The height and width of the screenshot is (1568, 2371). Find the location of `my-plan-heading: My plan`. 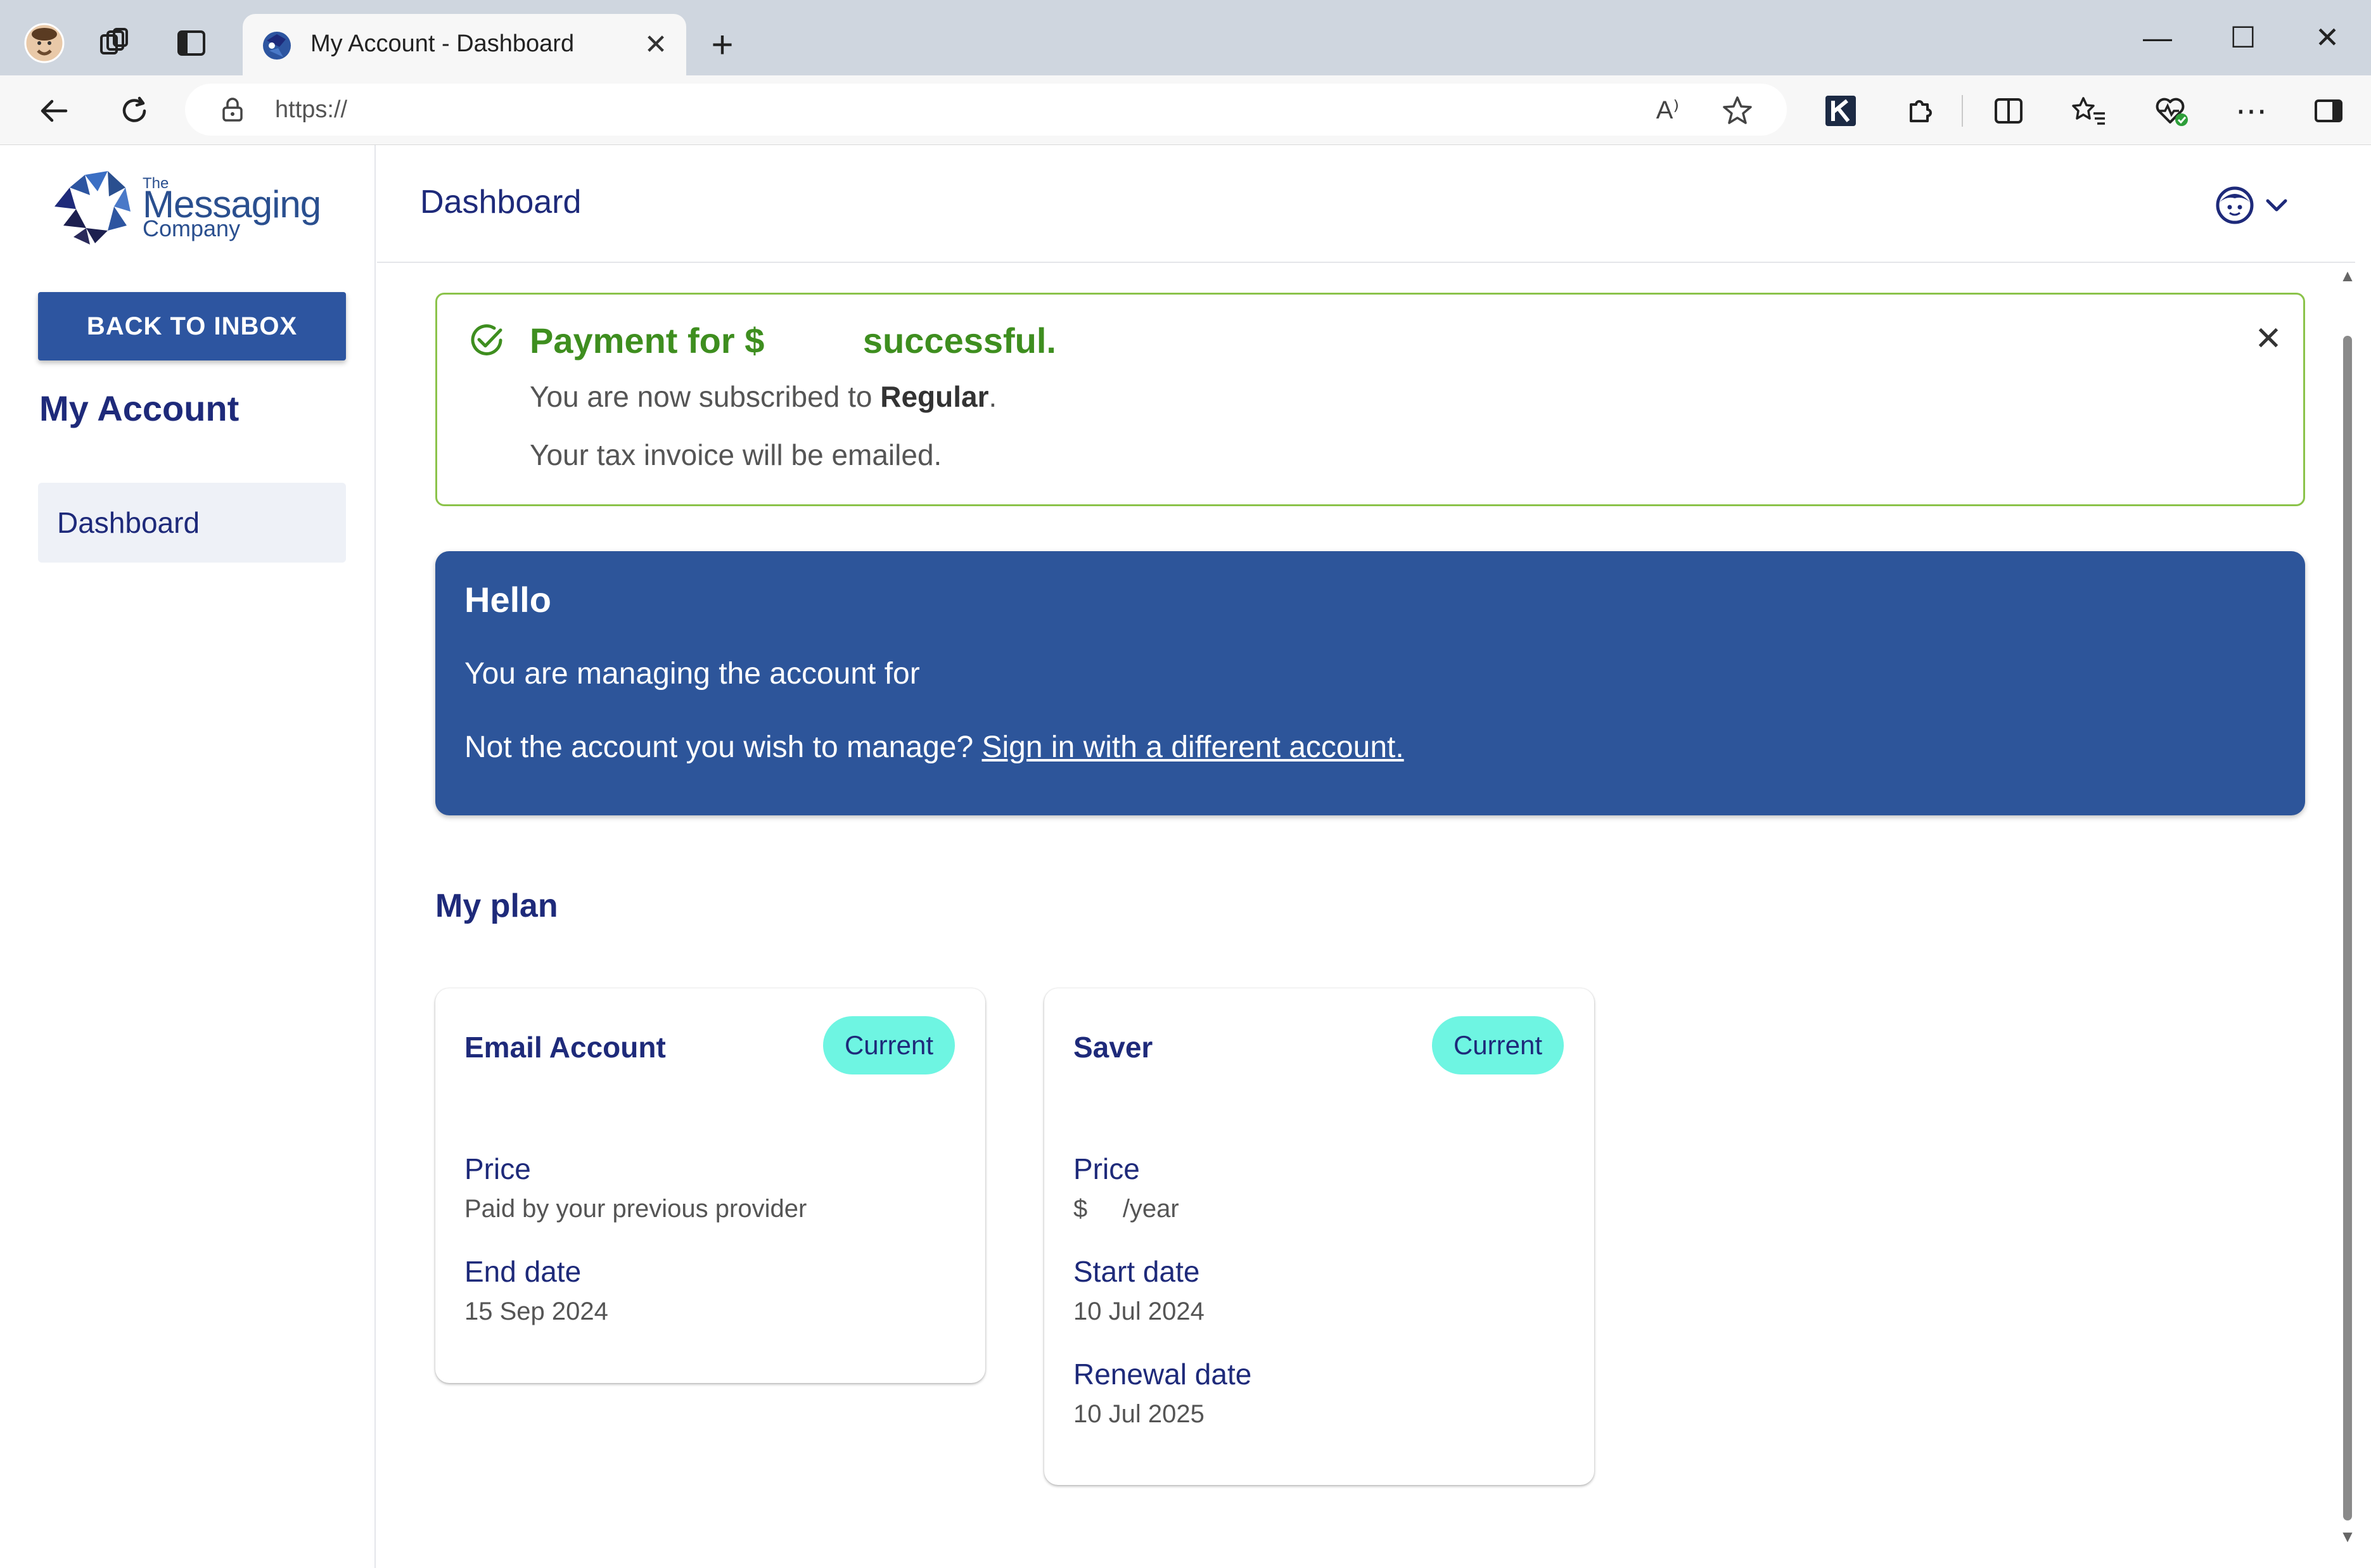

my-plan-heading: My plan is located at coordinates (497, 906).